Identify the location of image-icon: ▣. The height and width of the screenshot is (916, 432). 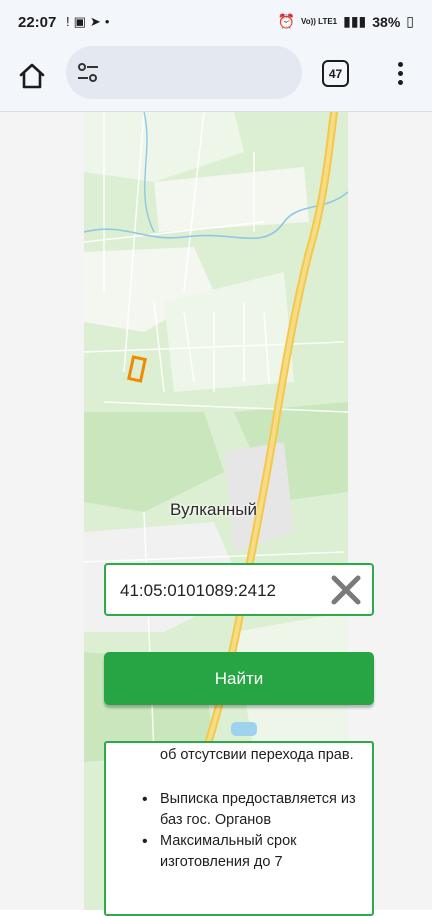
(81, 21).